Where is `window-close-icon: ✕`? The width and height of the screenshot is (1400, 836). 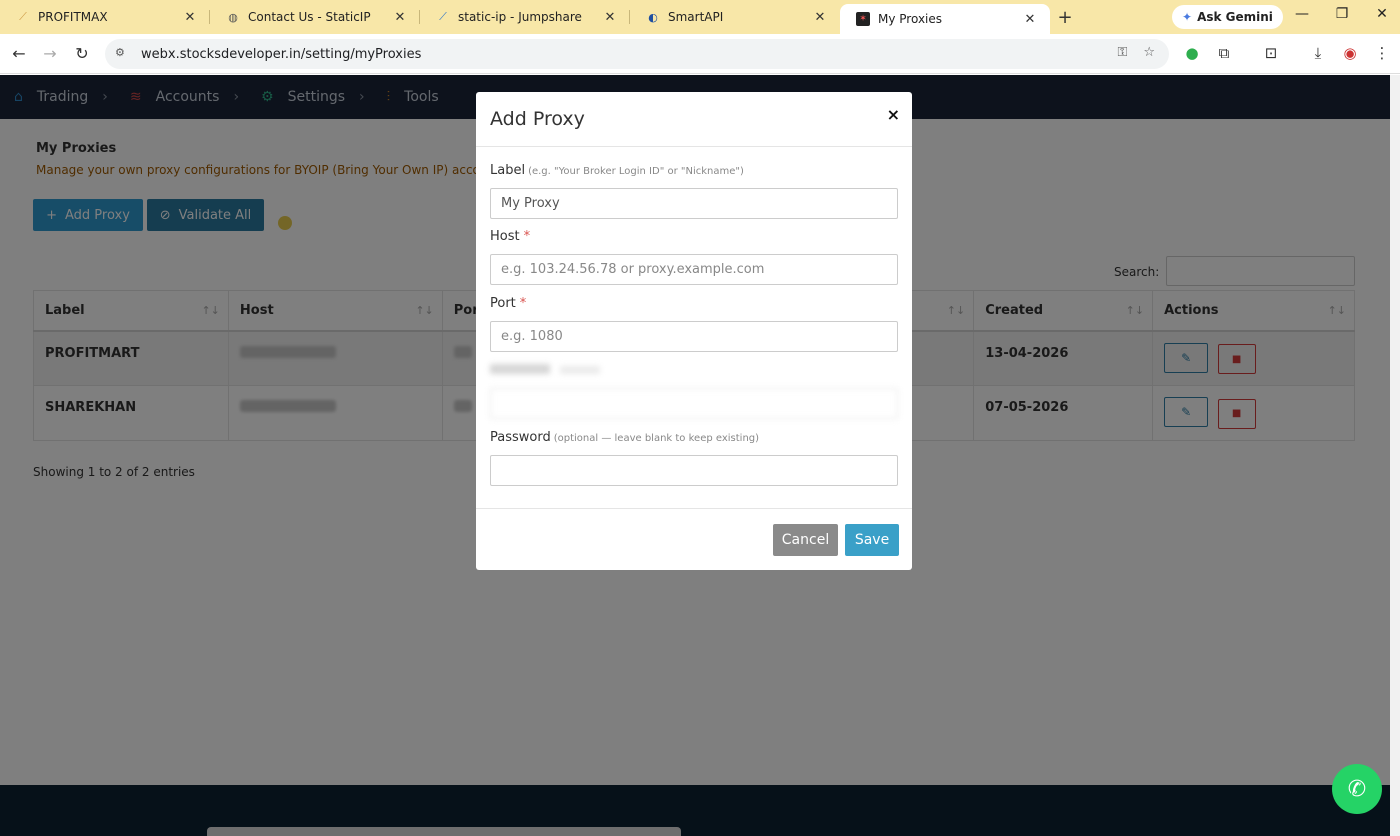
window-close-icon: ✕ is located at coordinates (1382, 14).